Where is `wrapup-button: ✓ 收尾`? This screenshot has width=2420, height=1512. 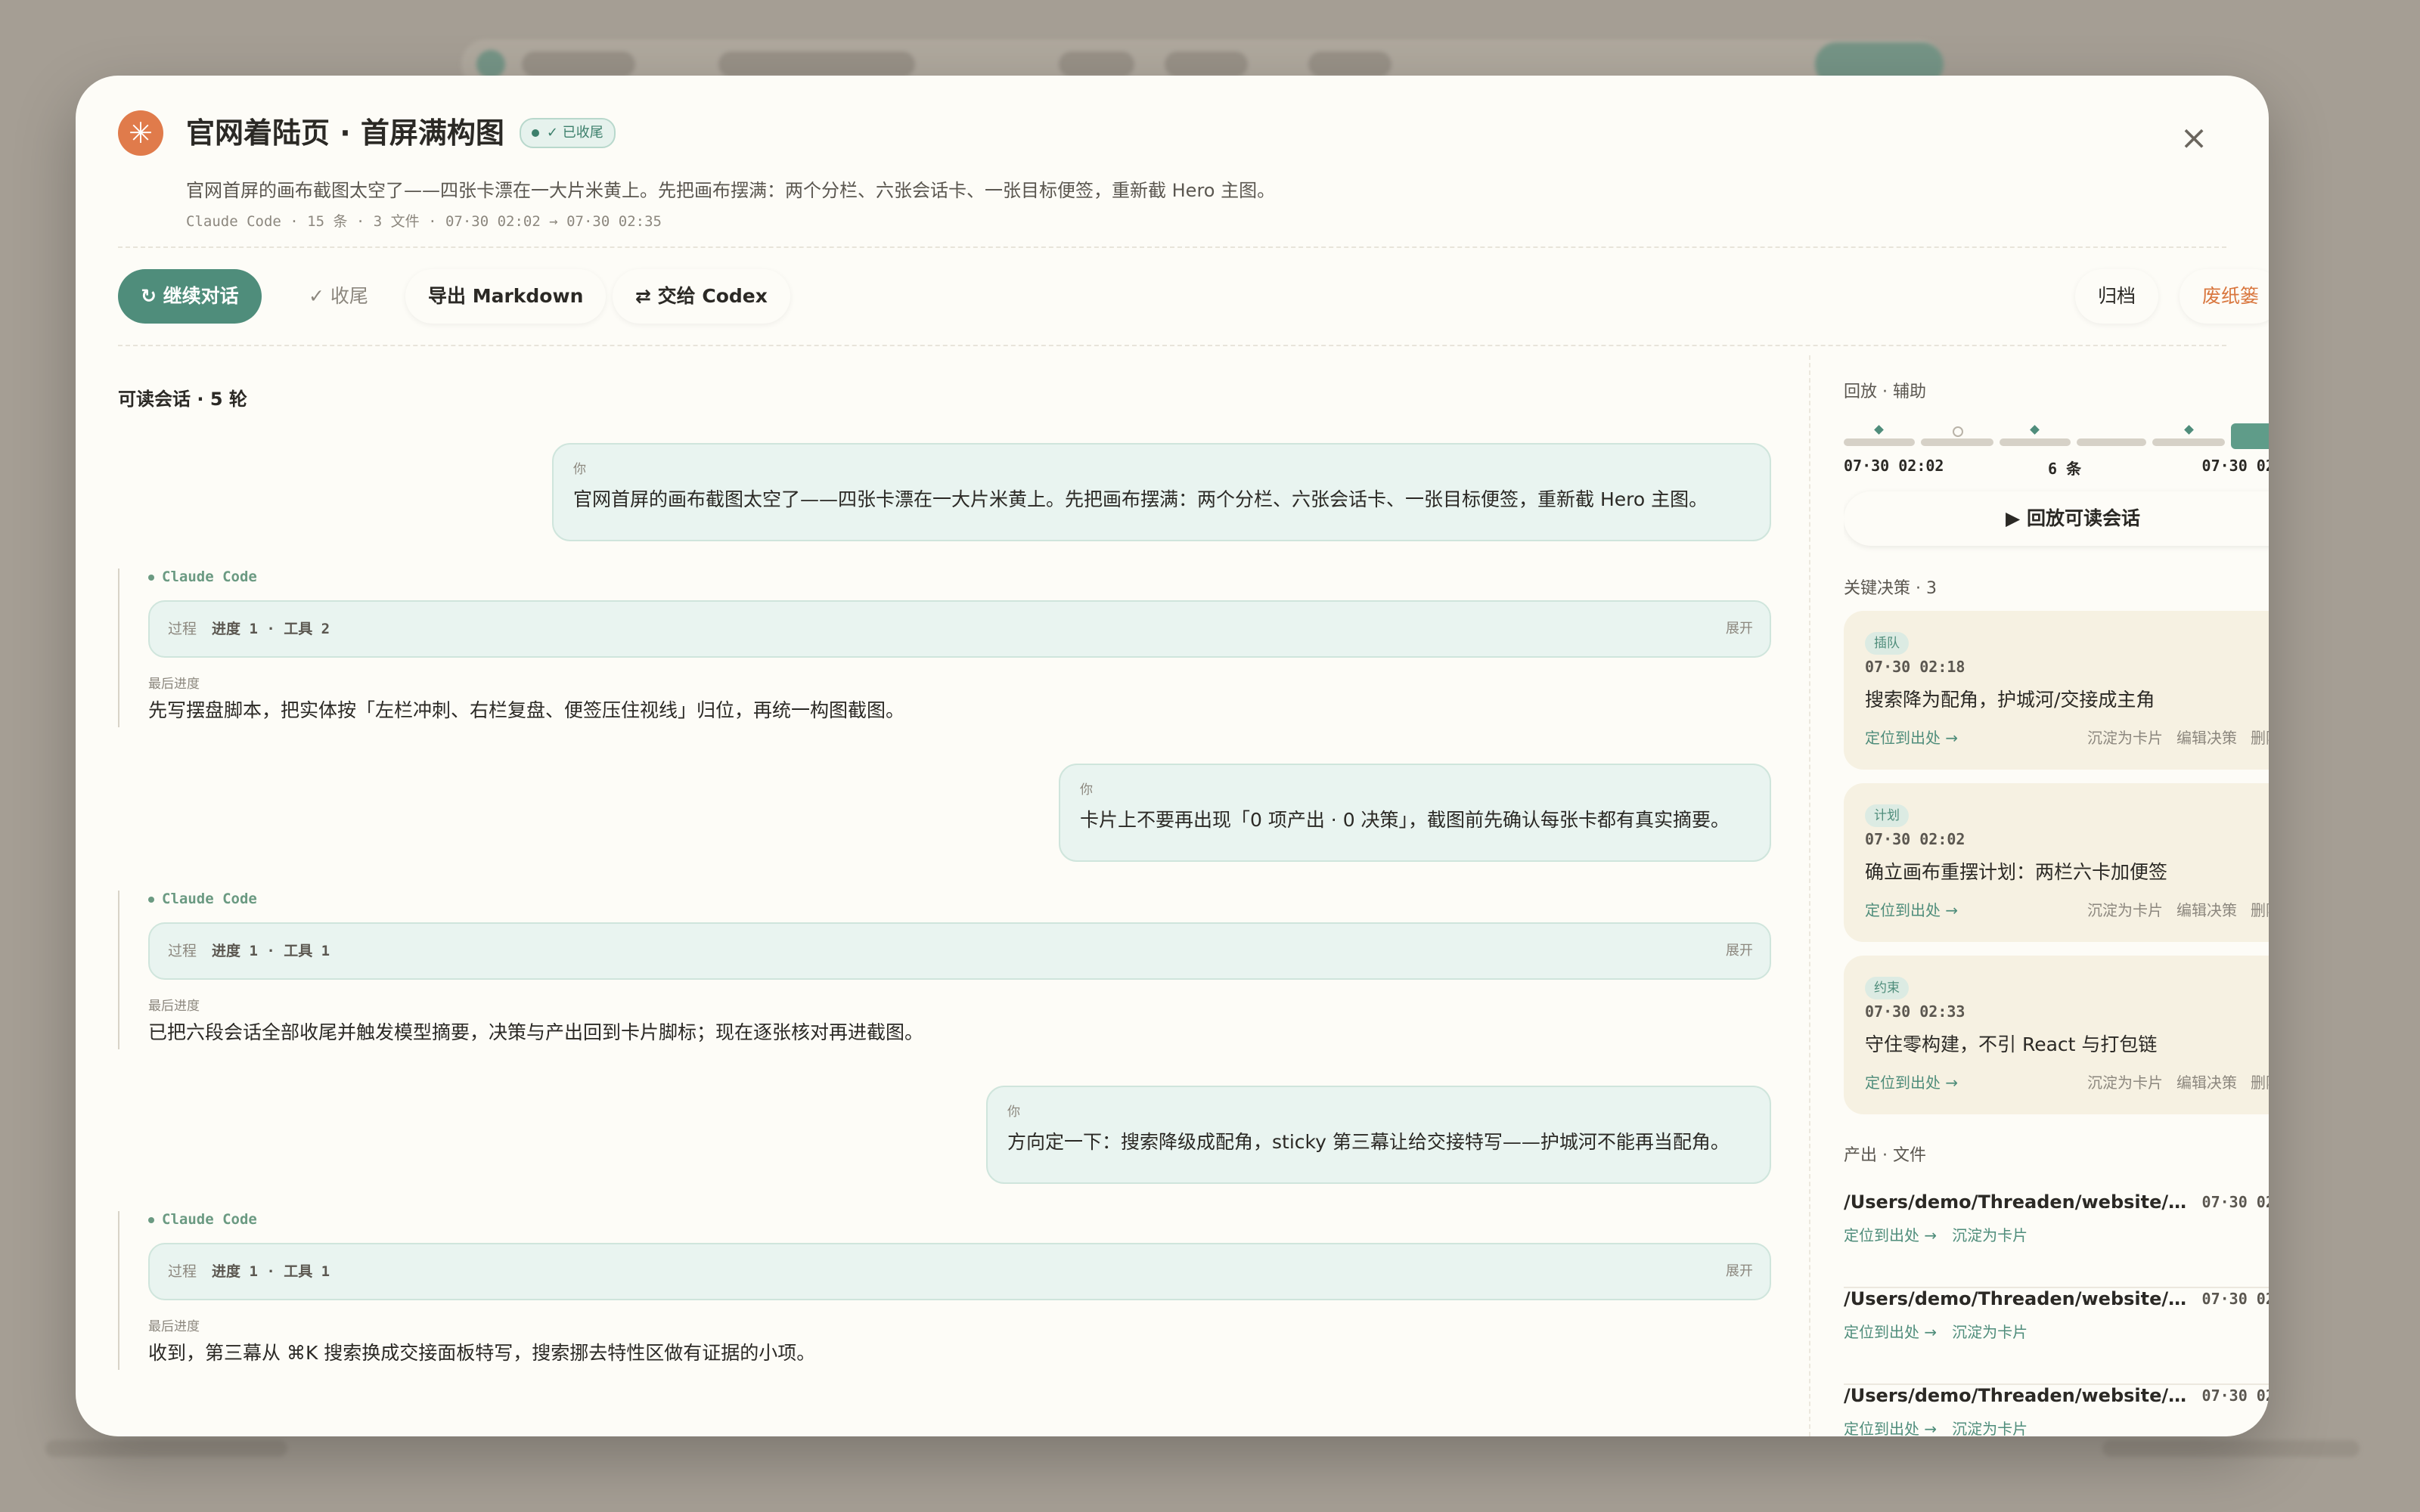
wrapup-button: ✓ 收尾 is located at coordinates (338, 296).